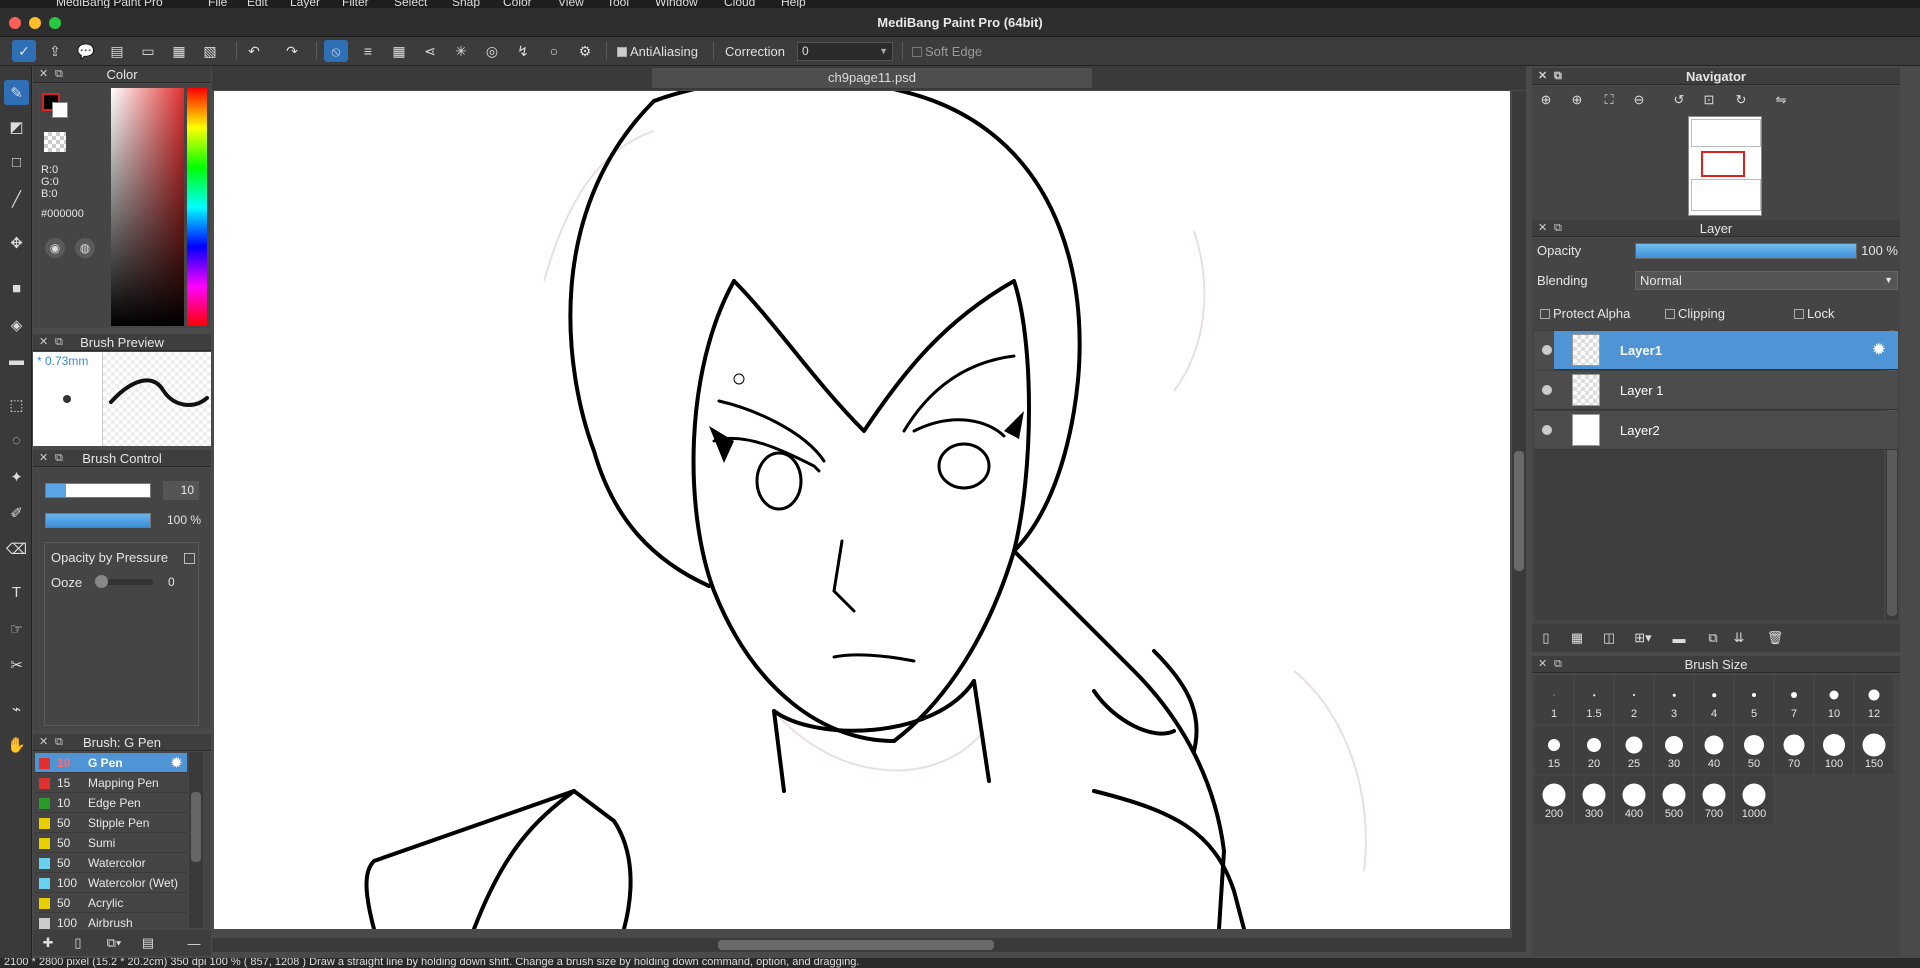  Describe the element at coordinates (111, 863) in the screenshot. I see `brush-list-item: 50 Watercolor` at that location.